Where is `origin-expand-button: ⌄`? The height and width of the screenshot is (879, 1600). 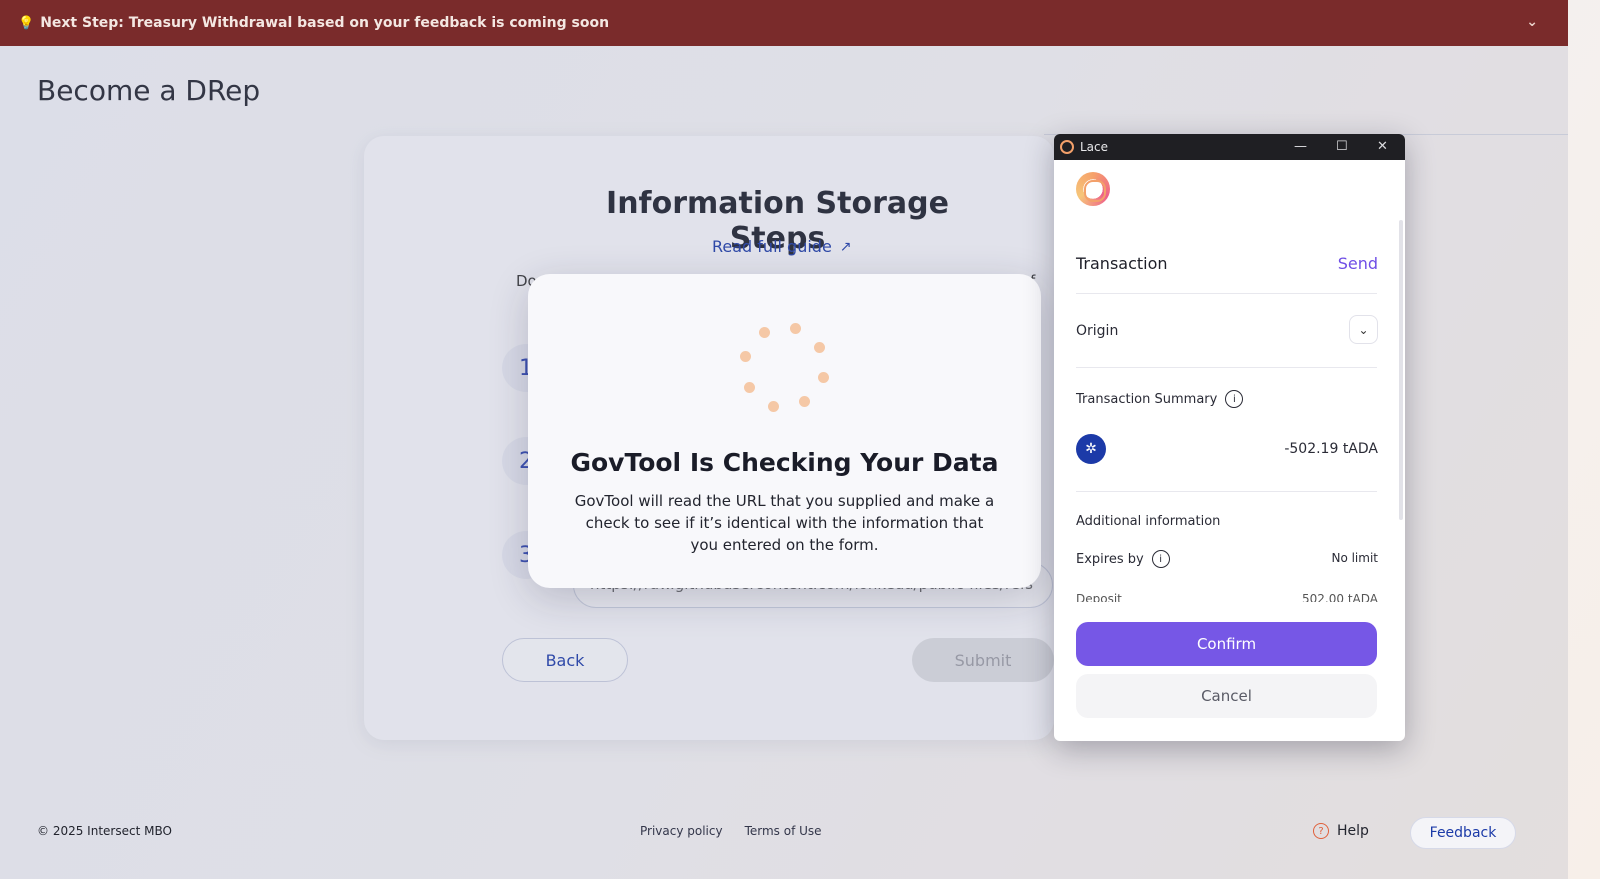
origin-expand-button: ⌄ is located at coordinates (1363, 329).